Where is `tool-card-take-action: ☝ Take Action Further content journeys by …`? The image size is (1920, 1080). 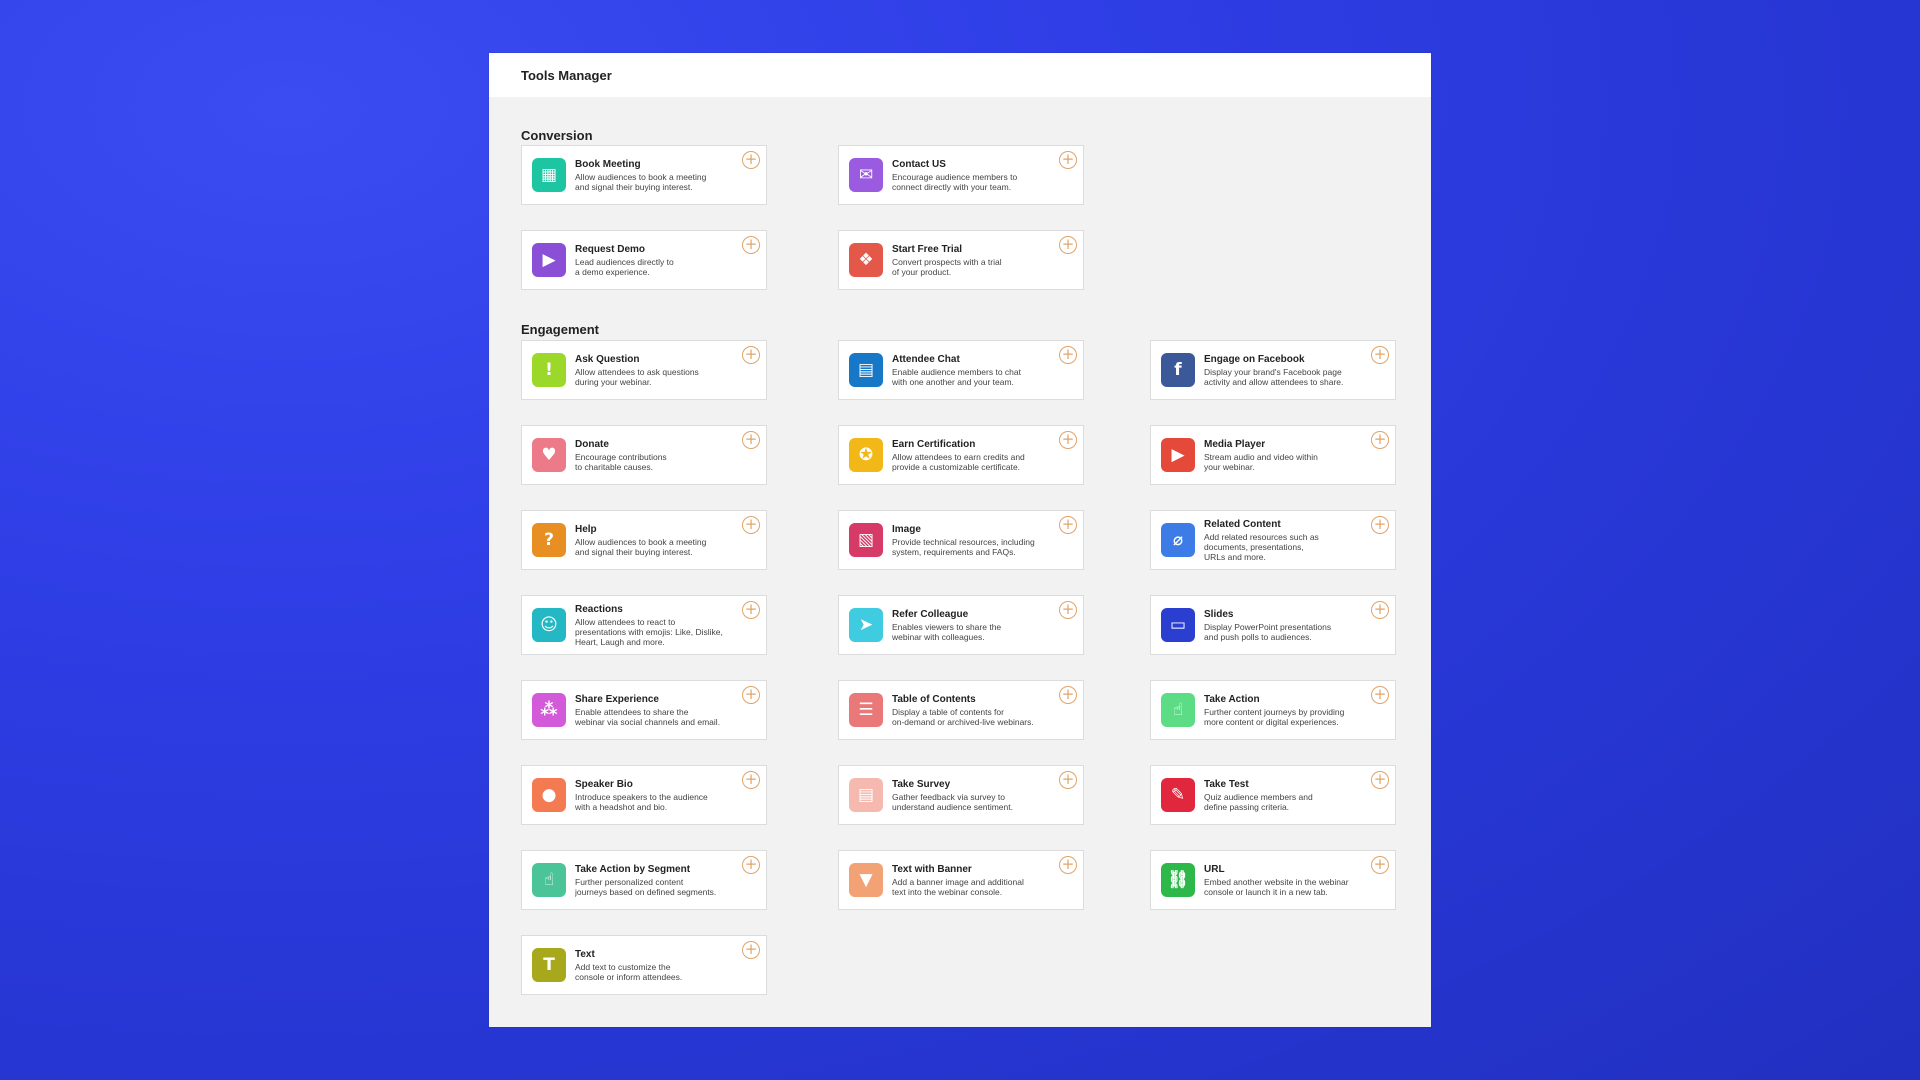
tool-card-take-action: ☝ Take Action Further content journeys by … is located at coordinates (1273, 710).